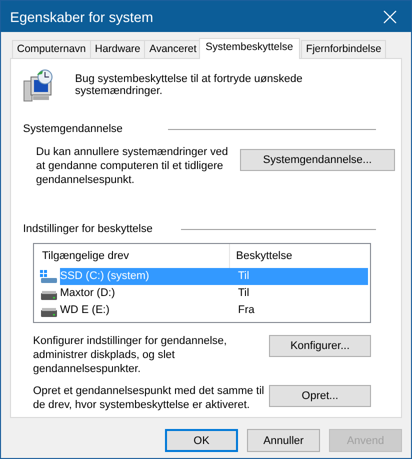  I want to click on restore-description: Du kan annullere systemændringer ved at gendanne computeren til et tidligere gendannelsespunkt., so click(132, 166).